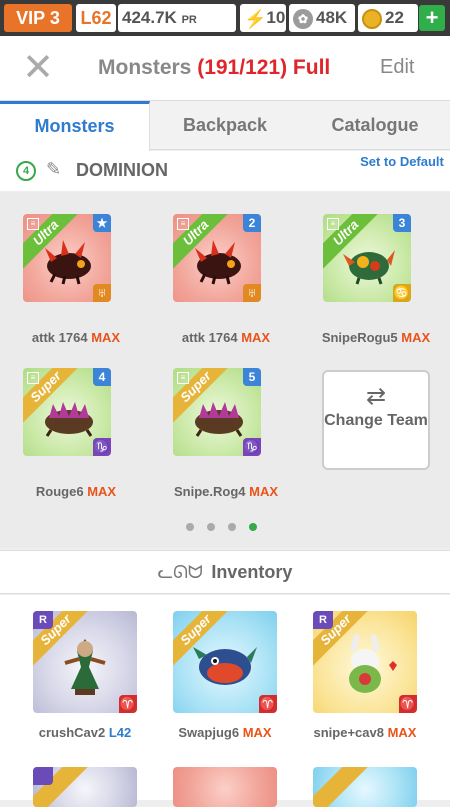 Image resolution: width=450 pixels, height=807 pixels. What do you see at coordinates (394, 17) in the screenshot?
I see `coin-value: 22` at bounding box center [394, 17].